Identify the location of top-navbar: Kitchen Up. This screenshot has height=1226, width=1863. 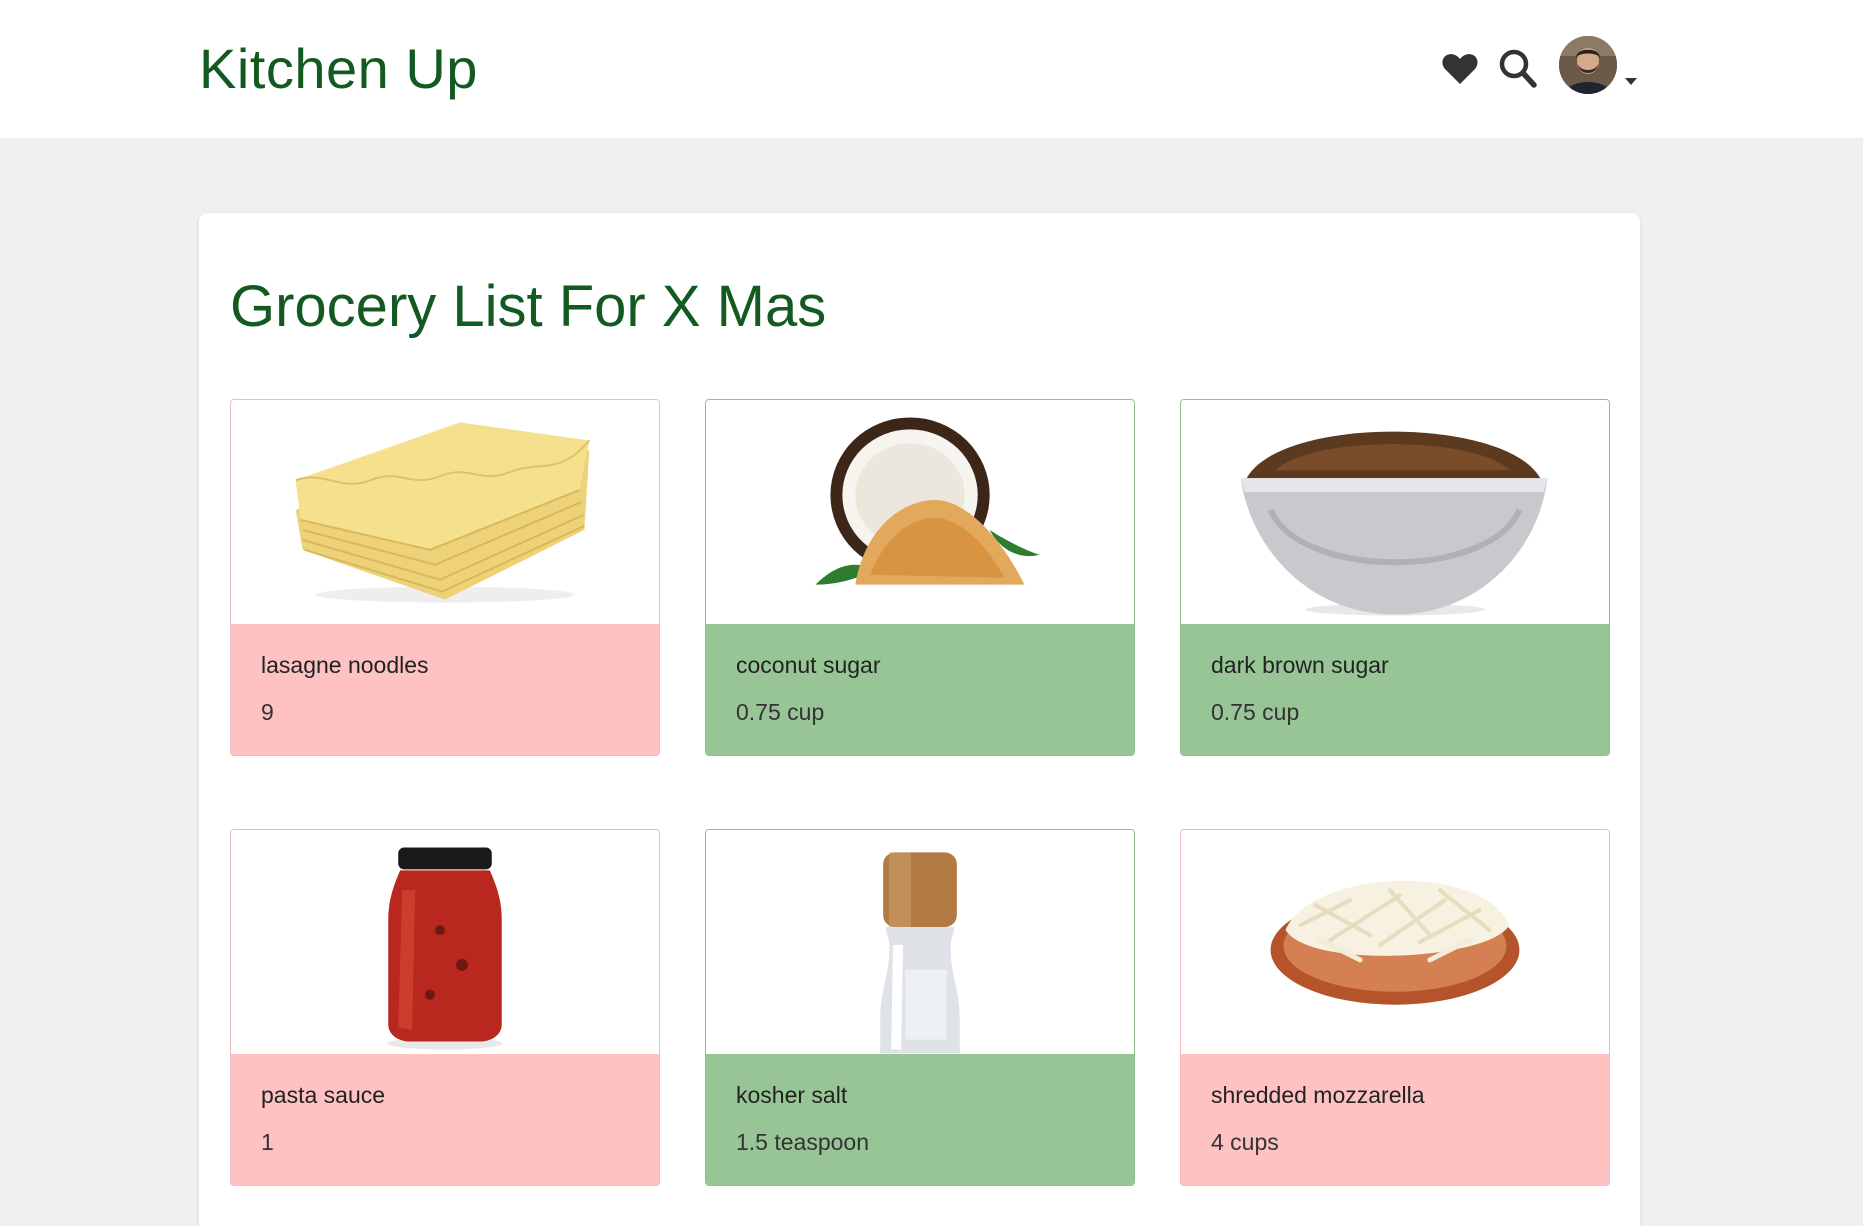
(931, 69).